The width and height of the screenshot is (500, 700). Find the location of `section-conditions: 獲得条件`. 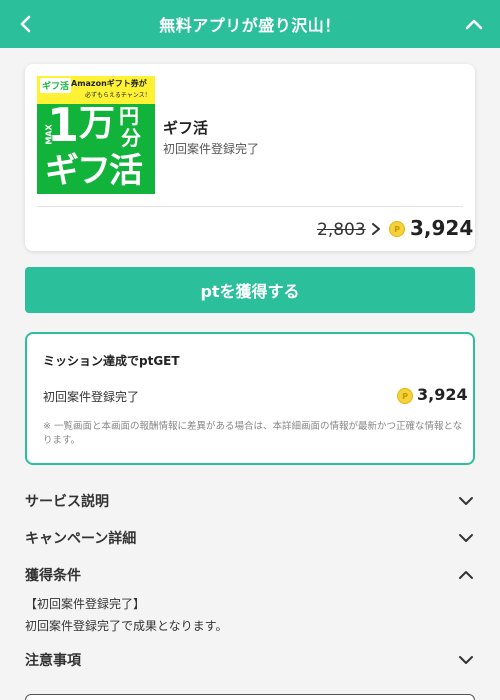

section-conditions: 獲得条件 is located at coordinates (250, 575).